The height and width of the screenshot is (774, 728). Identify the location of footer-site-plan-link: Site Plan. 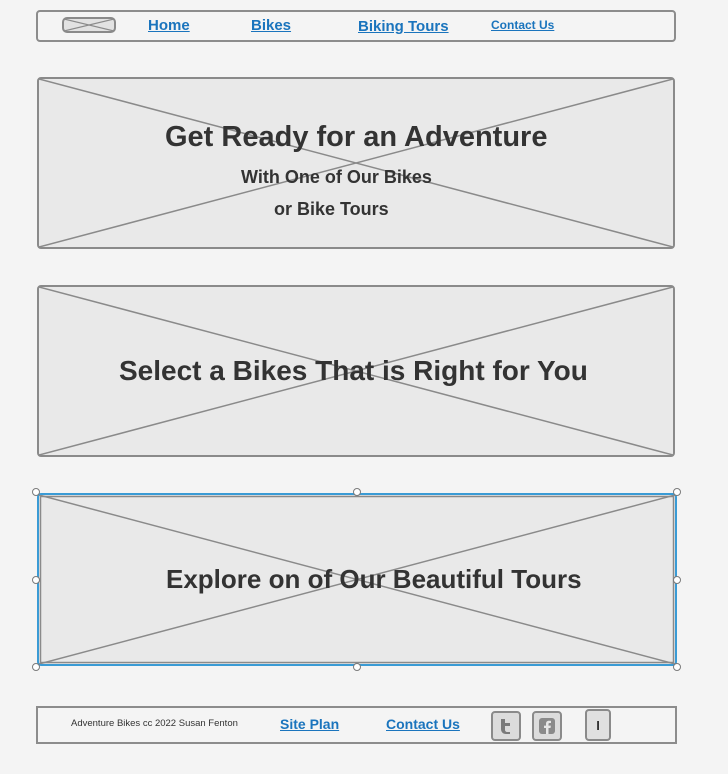
(309, 724).